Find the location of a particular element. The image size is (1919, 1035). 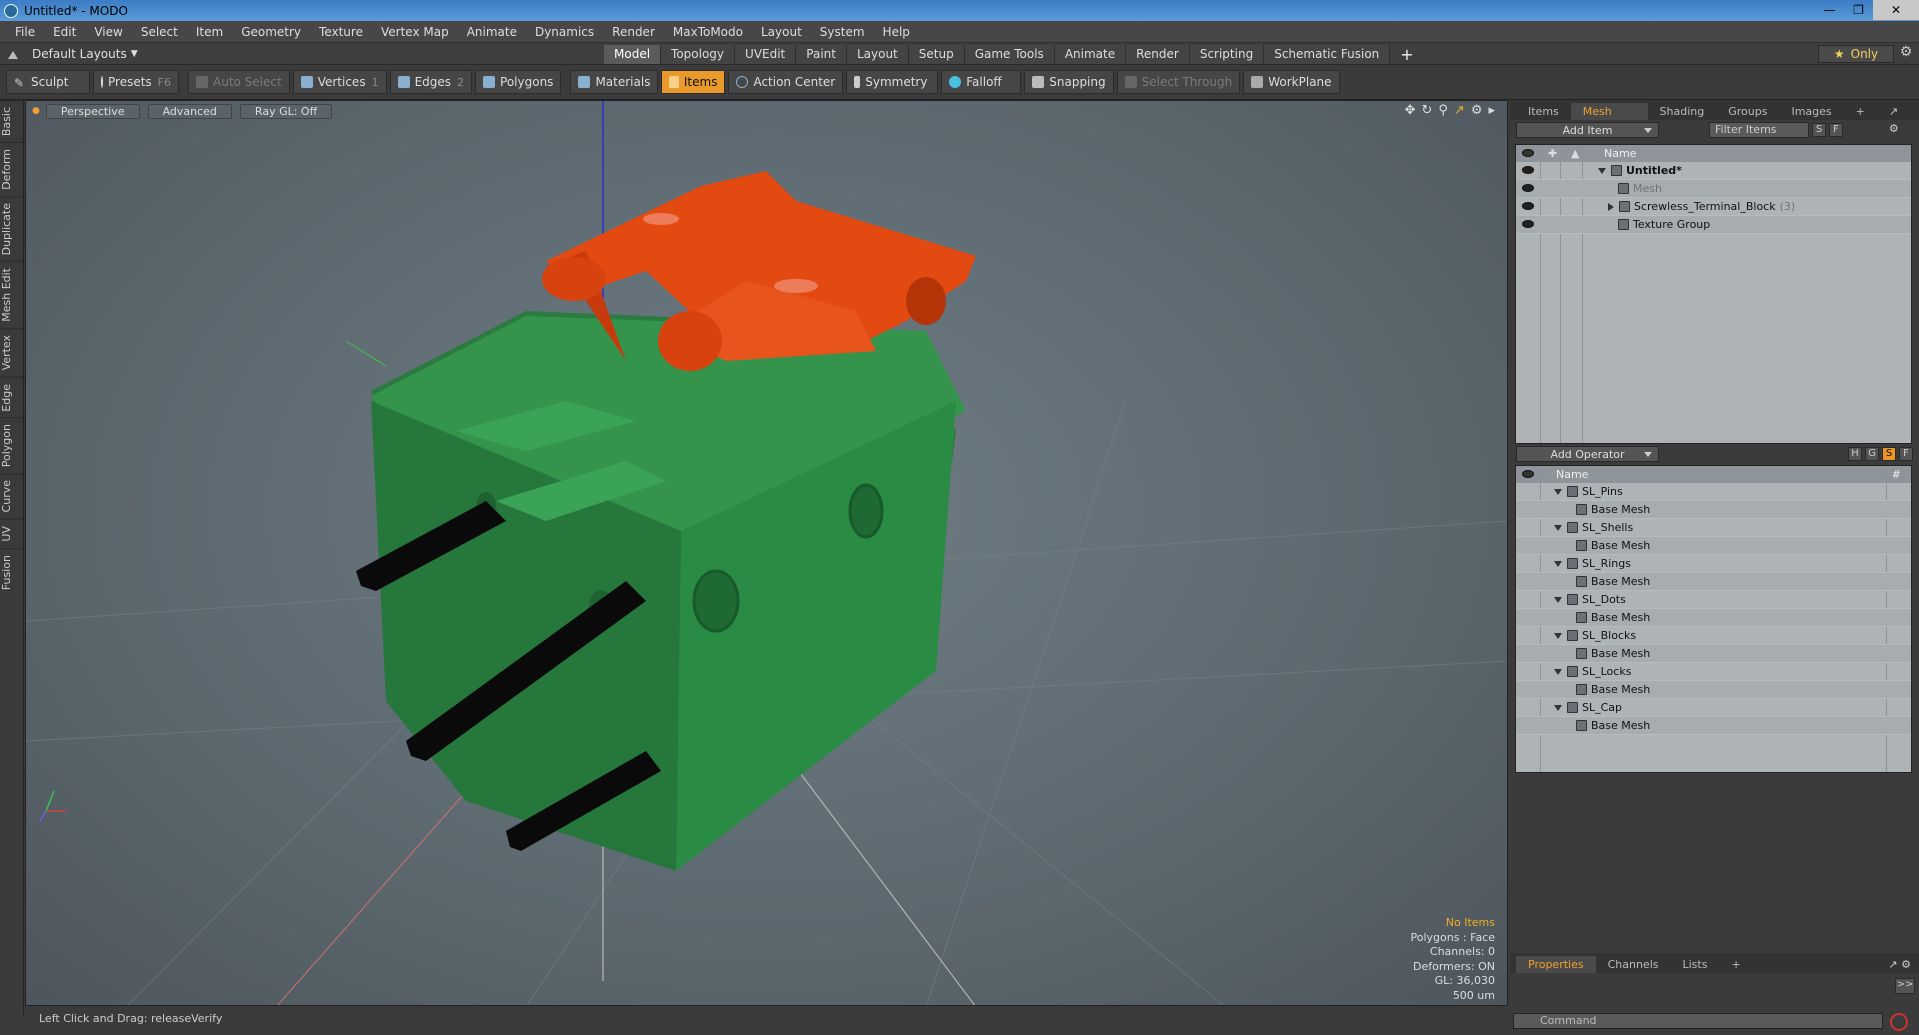

meshops-h-button: H is located at coordinates (1855, 454).